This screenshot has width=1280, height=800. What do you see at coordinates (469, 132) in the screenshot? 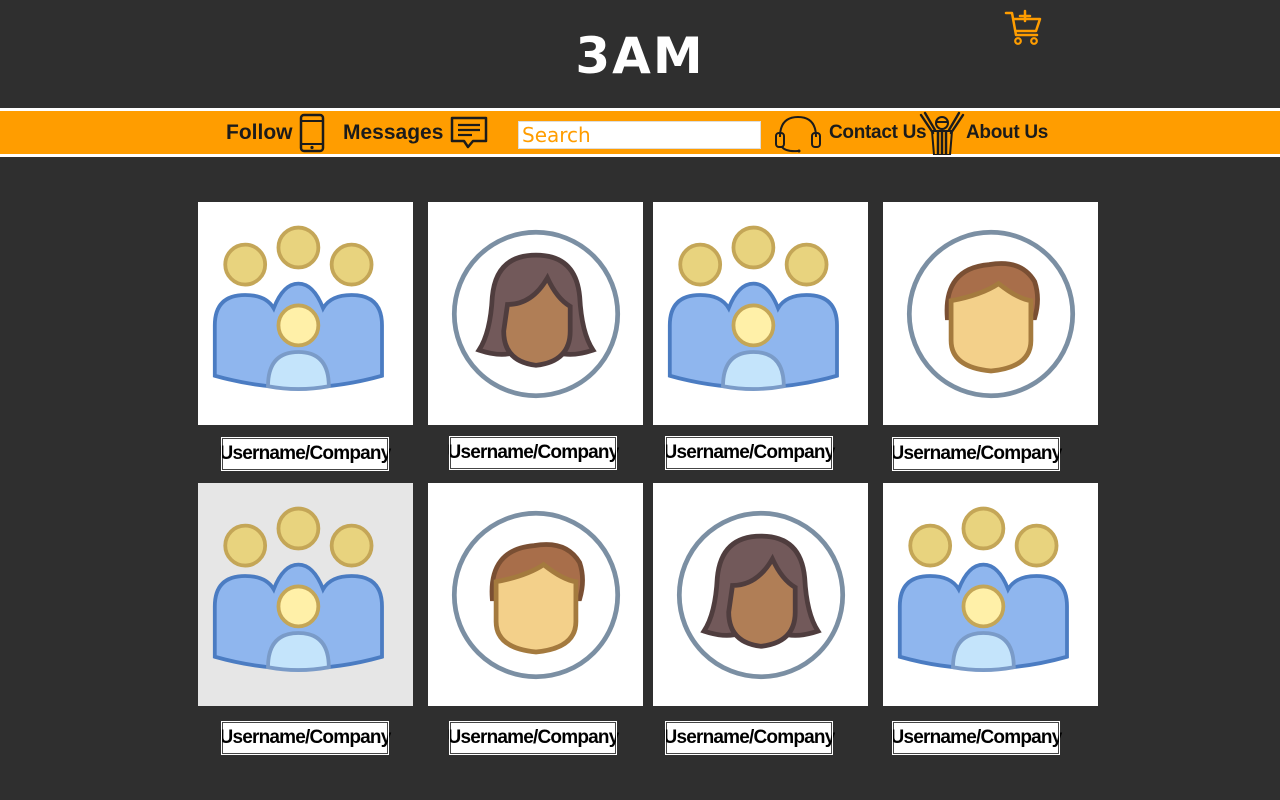
I see `message-icon` at bounding box center [469, 132].